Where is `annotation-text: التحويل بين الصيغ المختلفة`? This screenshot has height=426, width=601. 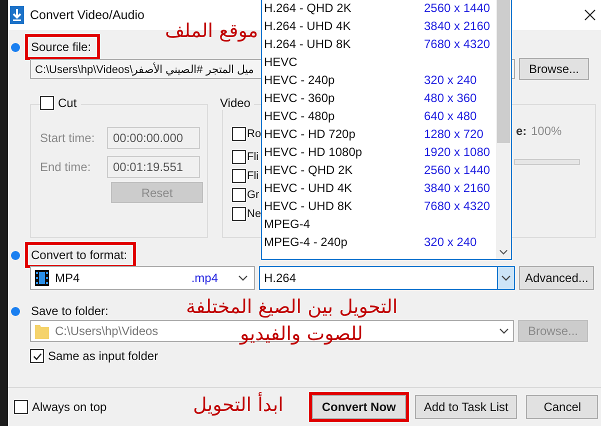
annotation-text: التحويل بين الصيغ المختلفة is located at coordinates (292, 307).